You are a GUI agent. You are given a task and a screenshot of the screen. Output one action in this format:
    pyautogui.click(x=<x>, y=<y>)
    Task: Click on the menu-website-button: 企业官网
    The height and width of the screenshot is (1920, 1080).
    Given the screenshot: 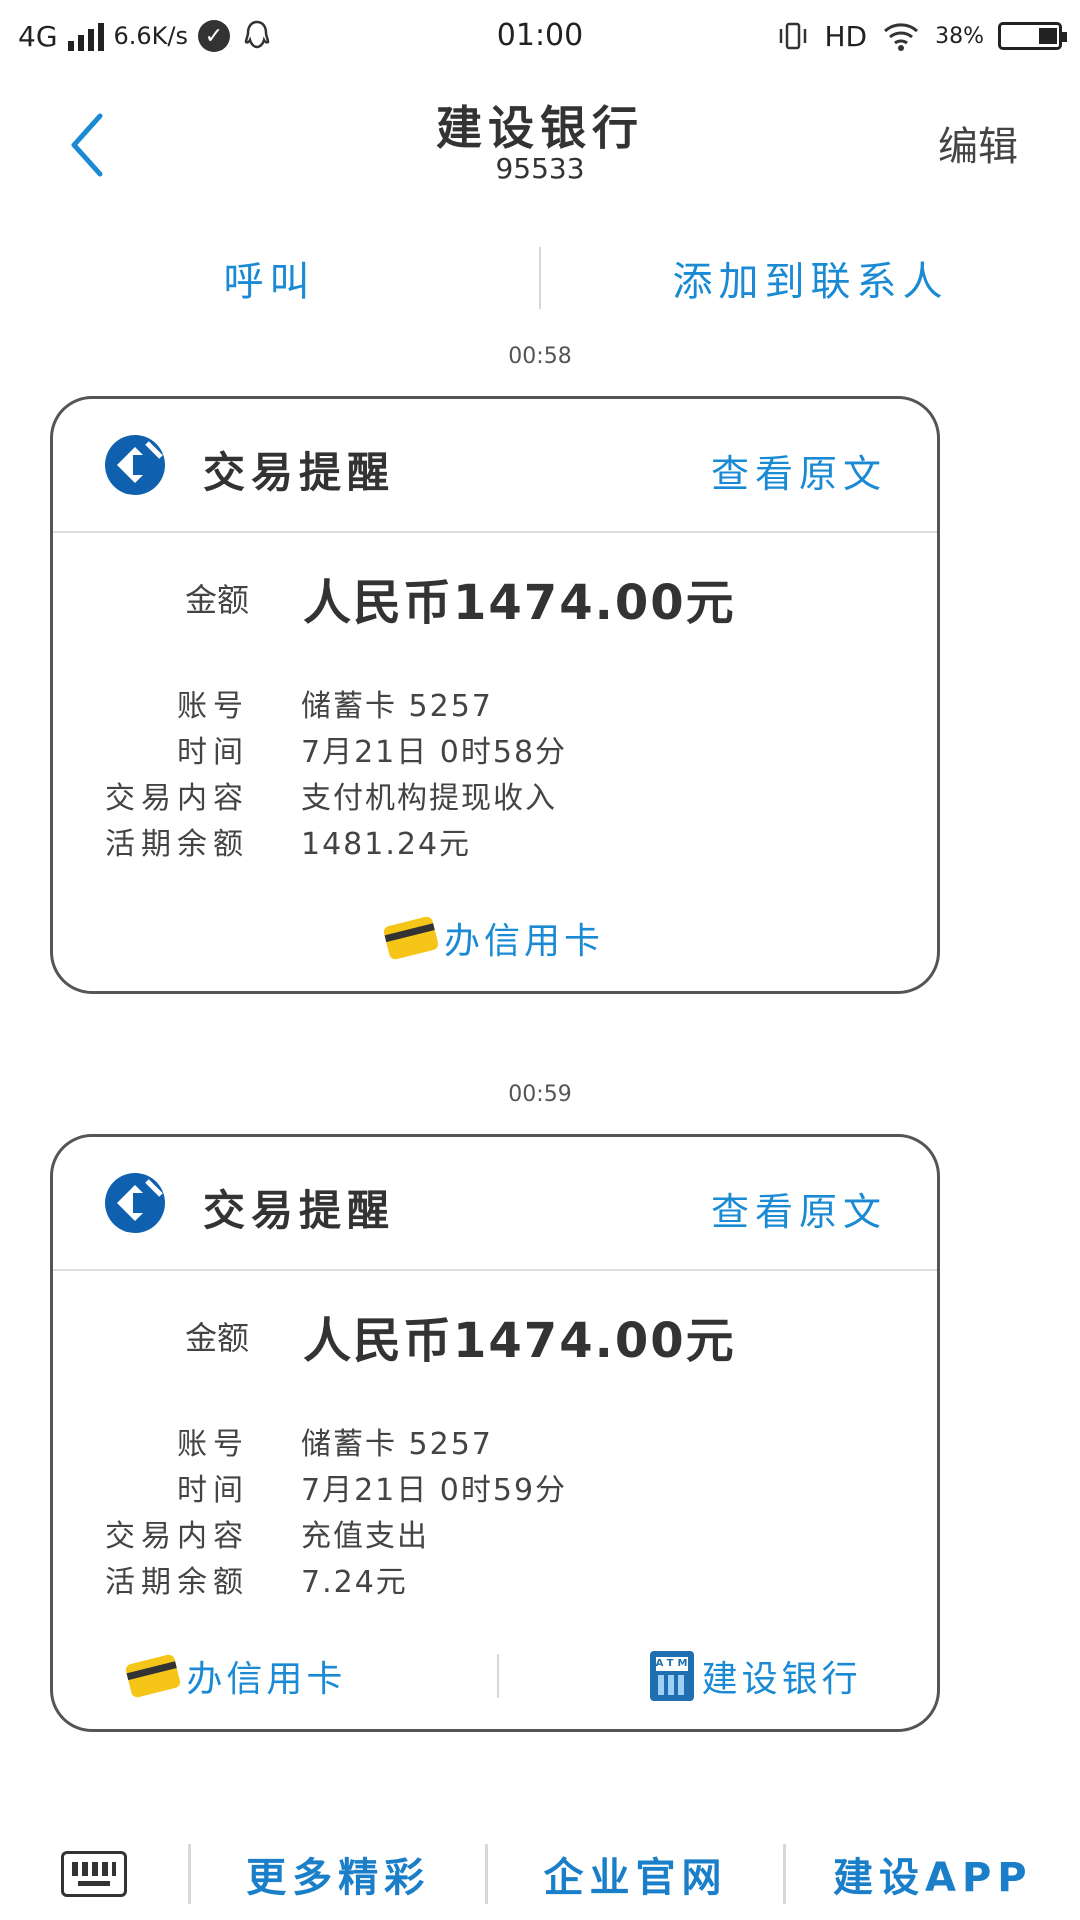 What is the action you would take?
    pyautogui.click(x=635, y=1874)
    